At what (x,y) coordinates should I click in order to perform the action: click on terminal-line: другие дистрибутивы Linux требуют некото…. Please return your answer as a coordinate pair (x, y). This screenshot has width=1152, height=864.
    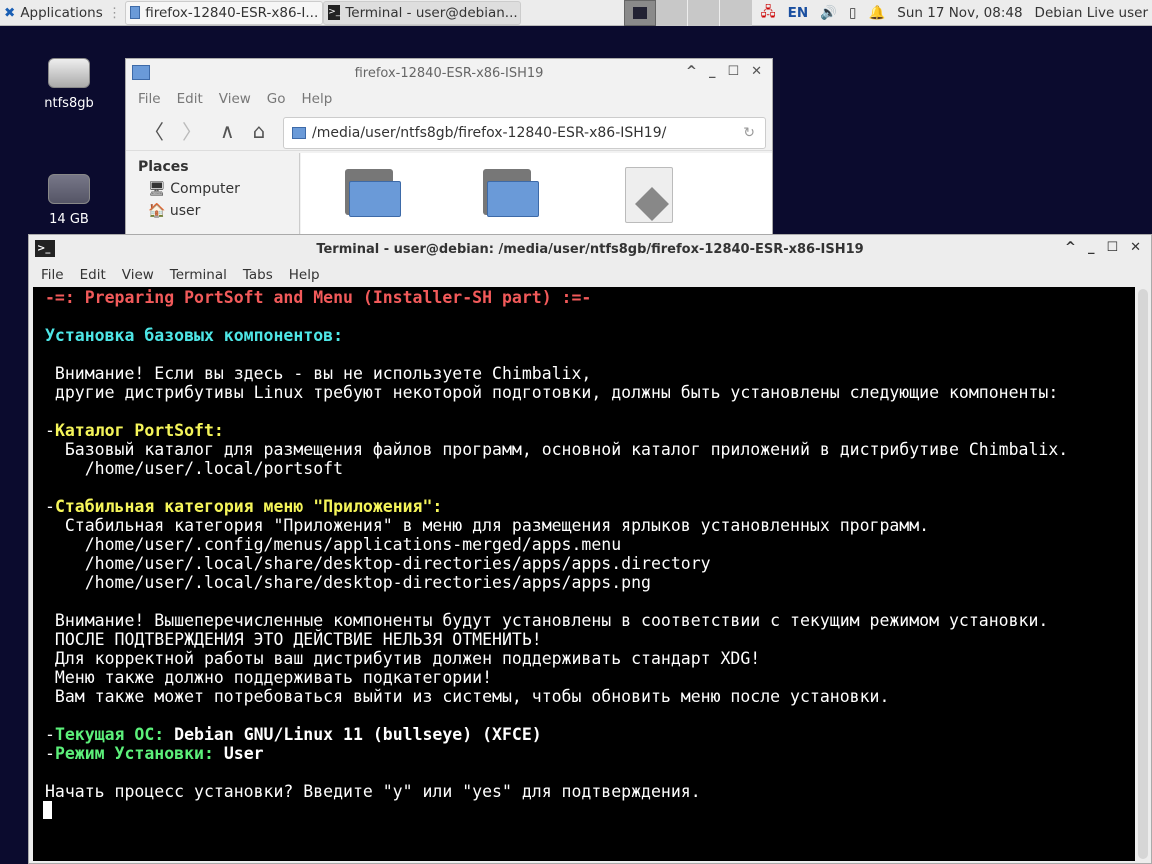
    Looking at the image, I should click on (590, 392).